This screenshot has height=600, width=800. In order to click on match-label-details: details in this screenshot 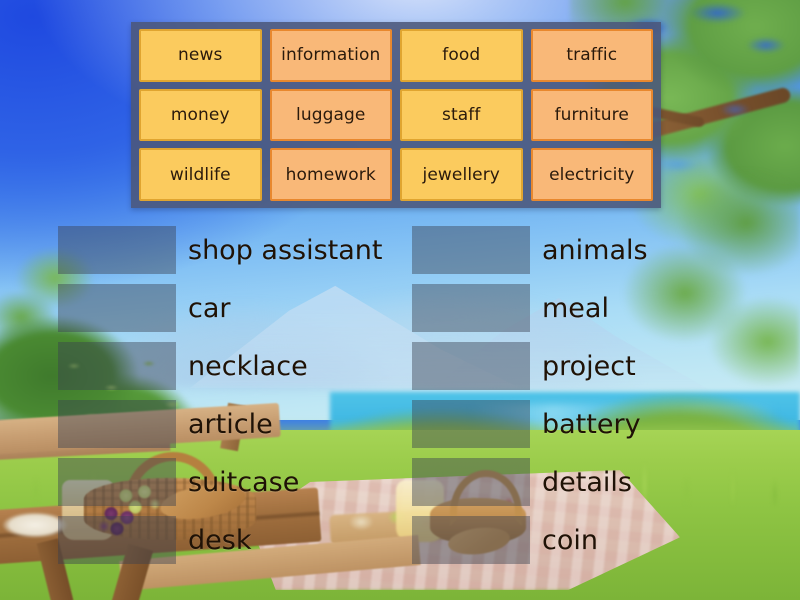, I will do `click(587, 482)`.